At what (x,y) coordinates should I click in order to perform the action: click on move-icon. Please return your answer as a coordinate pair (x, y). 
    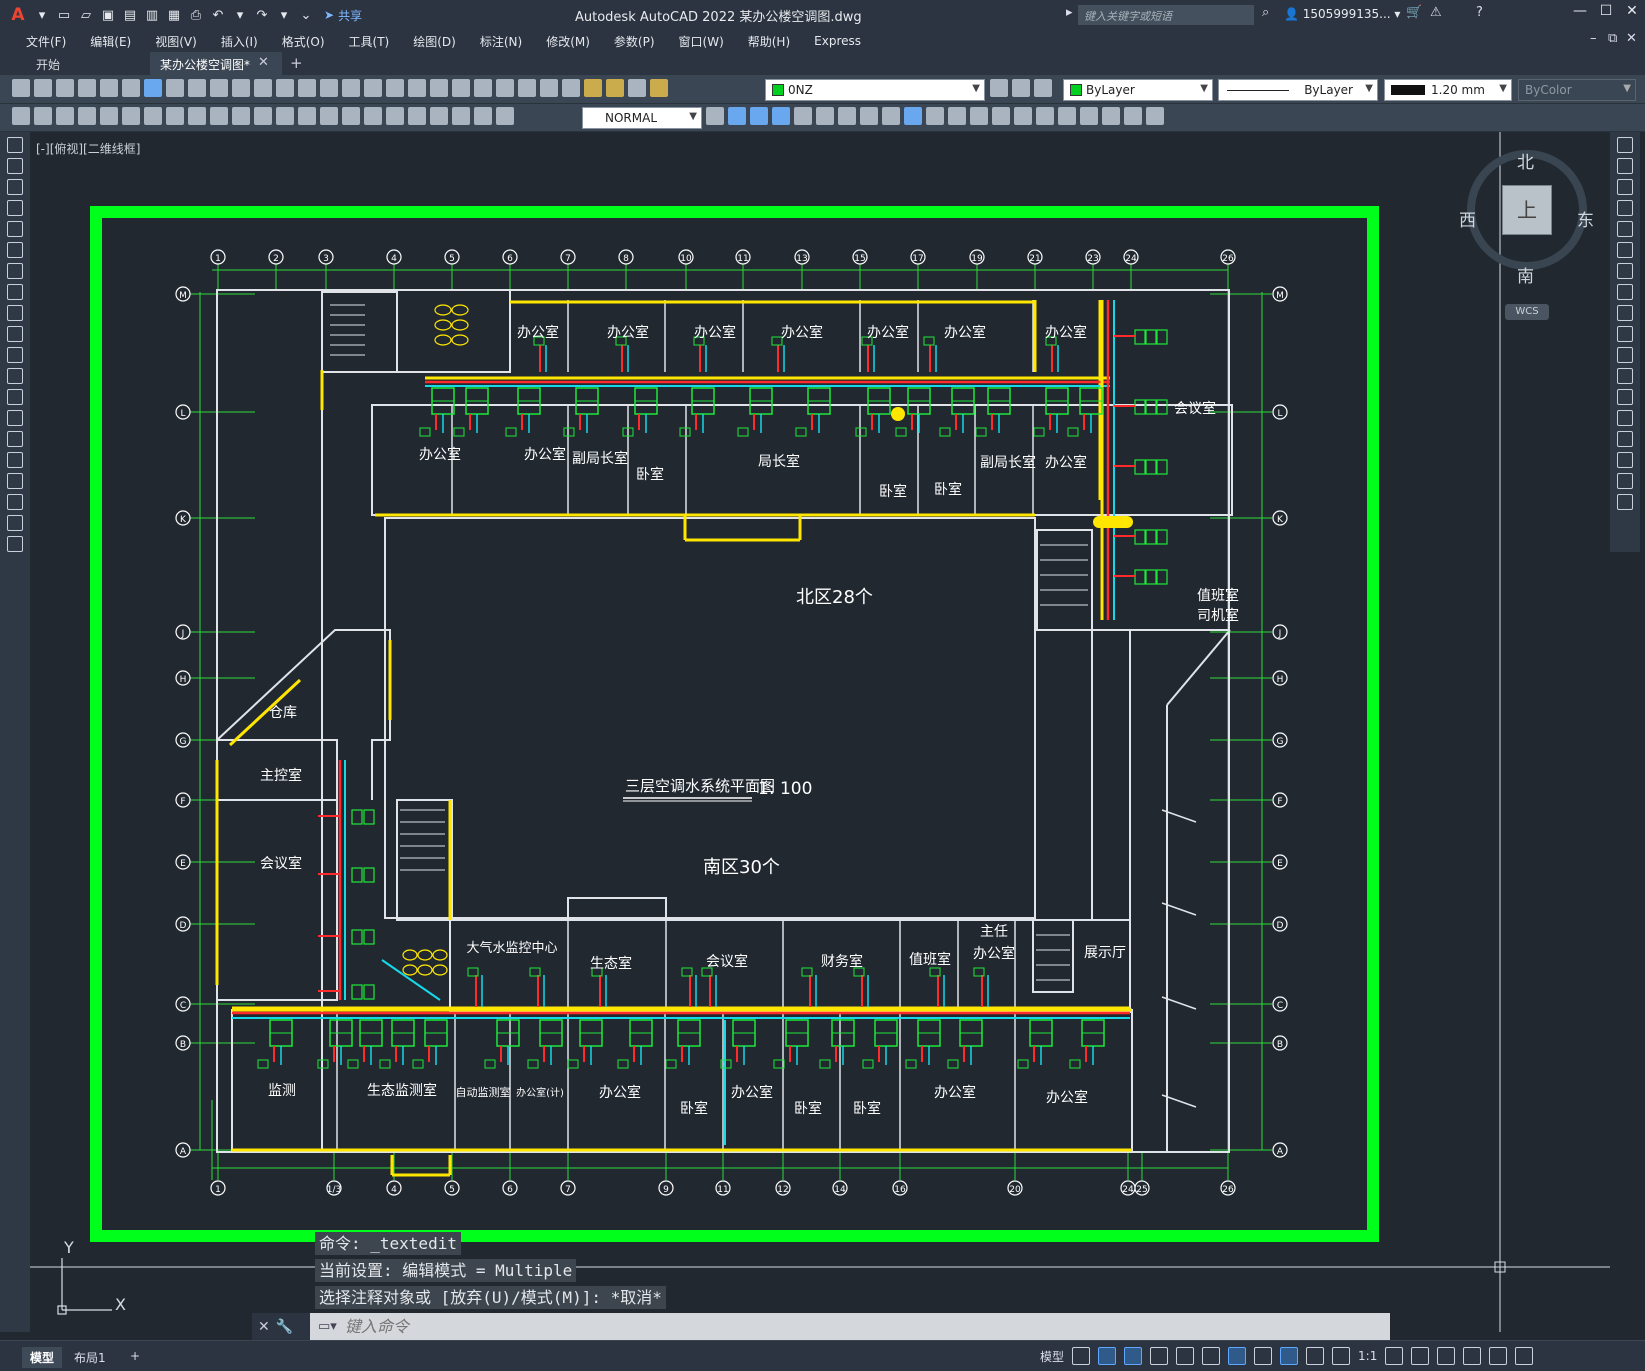
    Looking at the image, I should click on (1625, 250).